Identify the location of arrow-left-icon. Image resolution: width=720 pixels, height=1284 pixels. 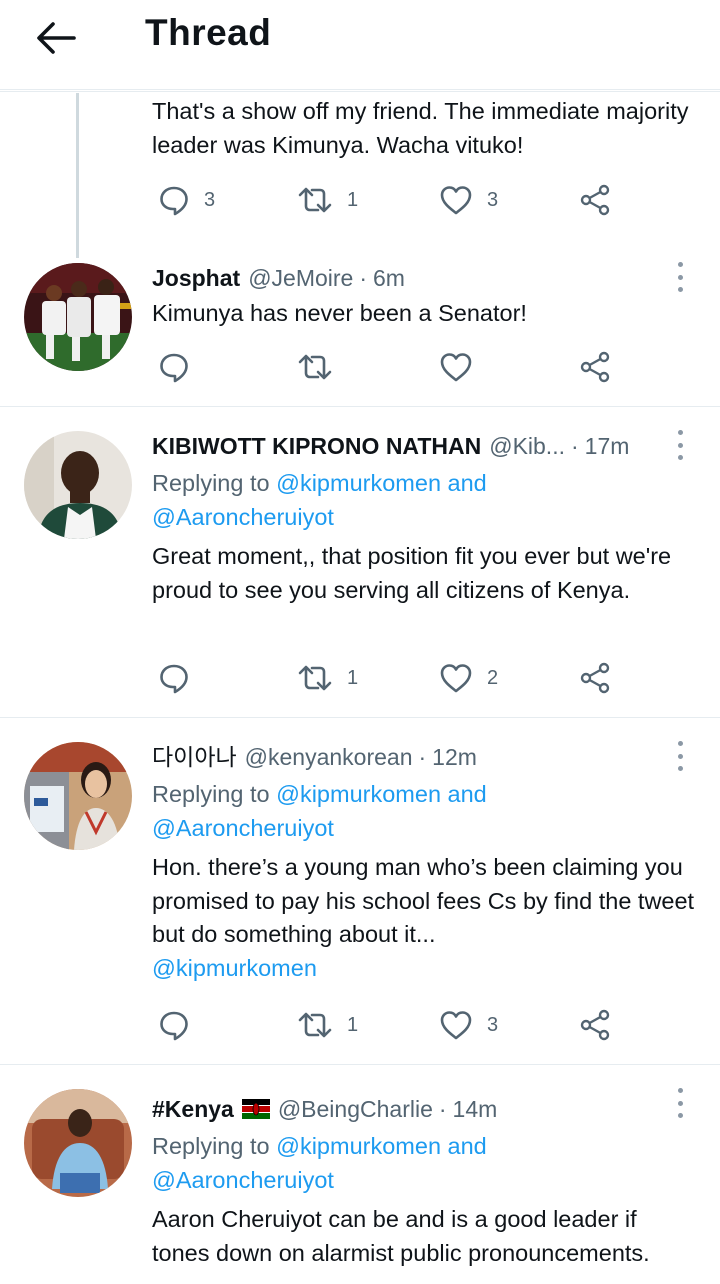
(56, 38).